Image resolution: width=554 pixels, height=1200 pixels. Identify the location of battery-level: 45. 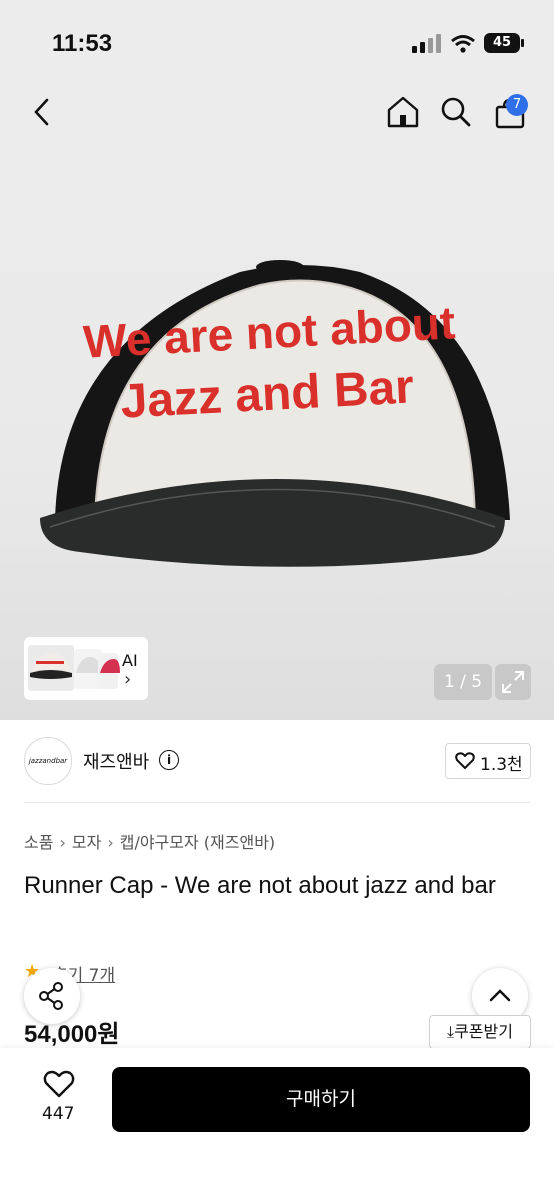
(502, 42).